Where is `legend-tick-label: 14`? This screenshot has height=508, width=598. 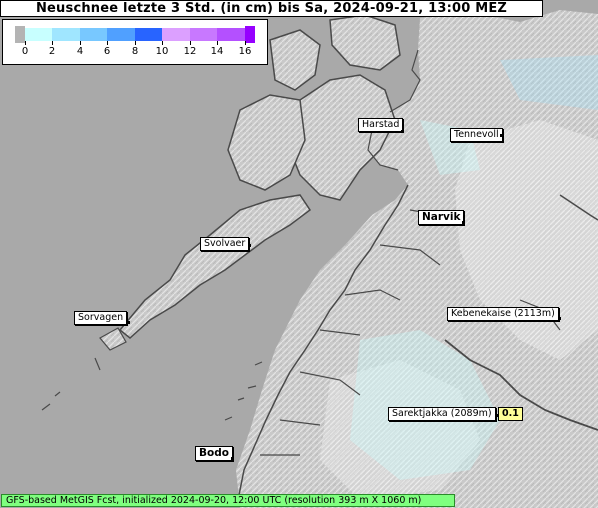
legend-tick-label: 14 is located at coordinates (217, 51).